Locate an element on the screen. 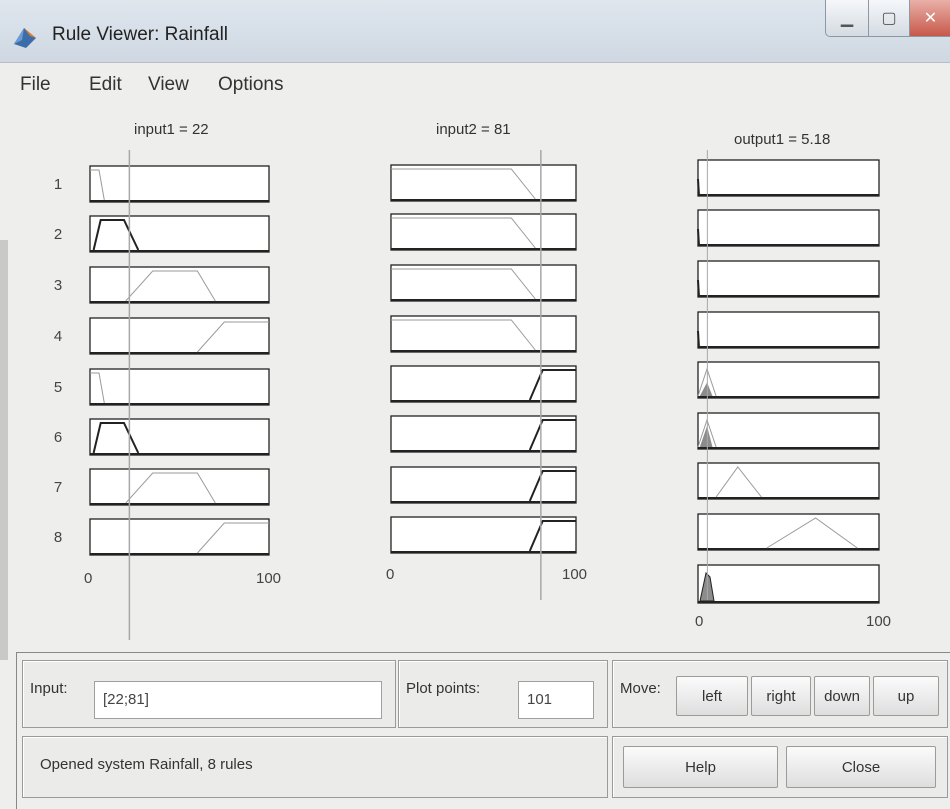 This screenshot has width=950, height=809. output1-rule-7-box is located at coordinates (788, 481).